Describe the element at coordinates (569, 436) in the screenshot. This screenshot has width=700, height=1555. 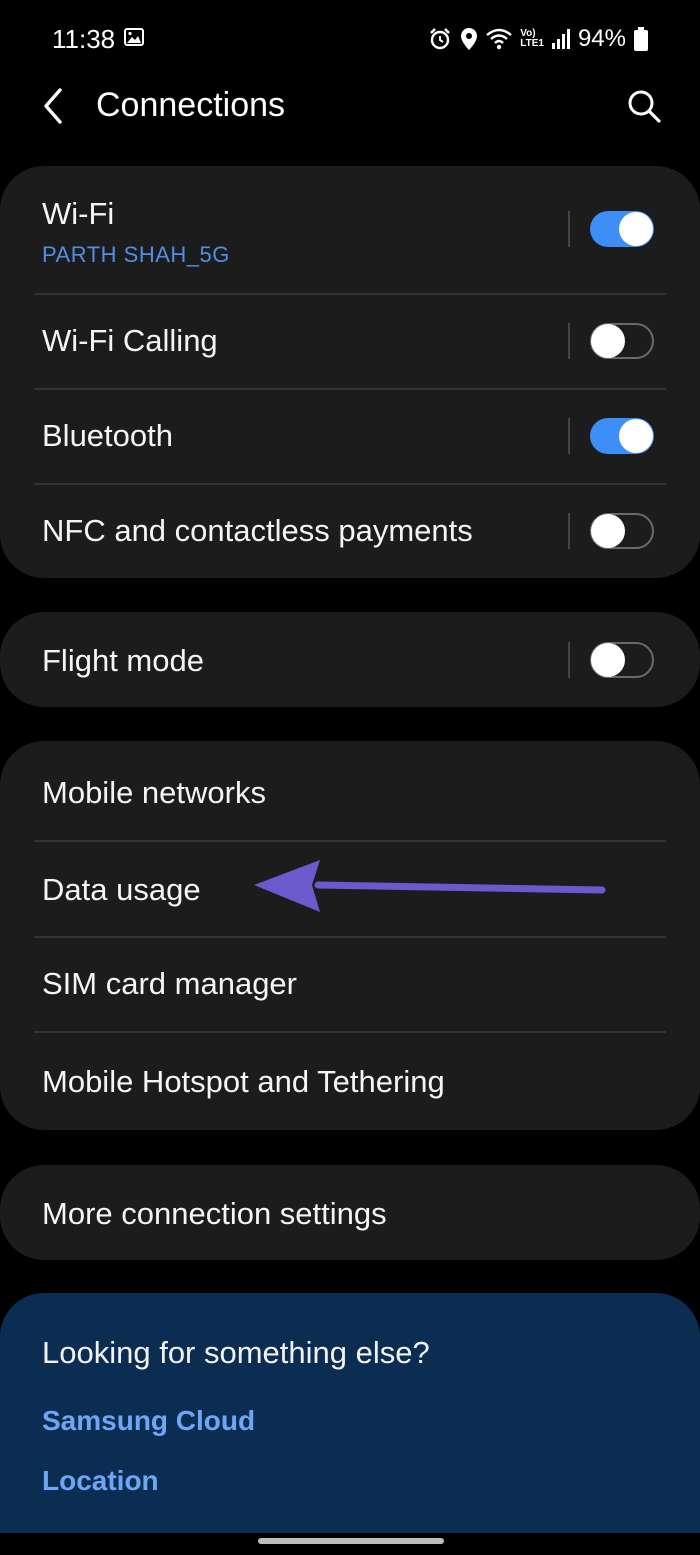
I see `bluetooth-divider` at that location.